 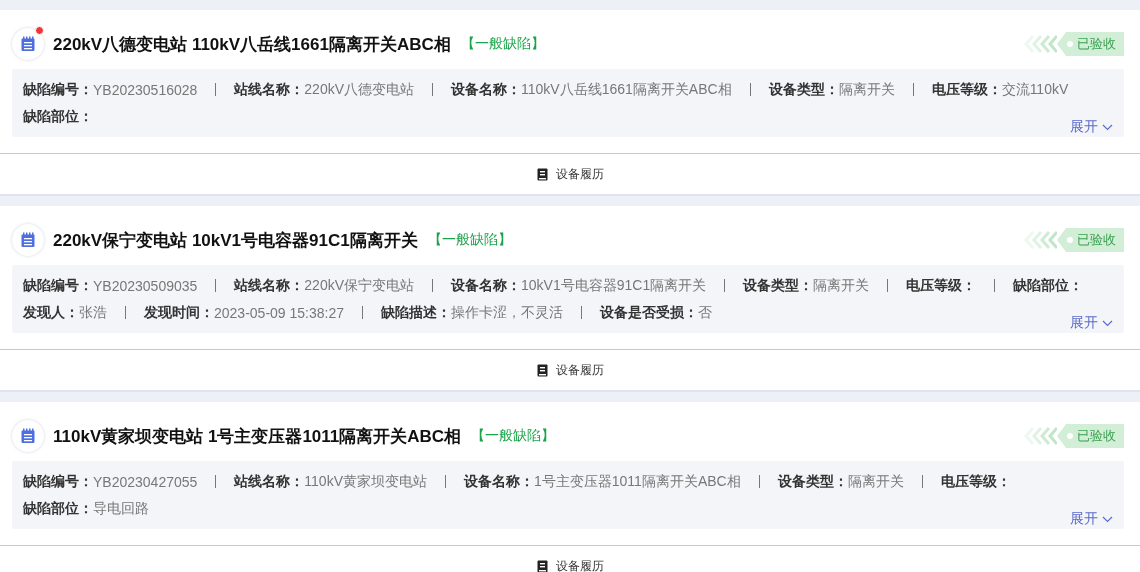 I want to click on field-label: 缺陷描述：, so click(x=416, y=312).